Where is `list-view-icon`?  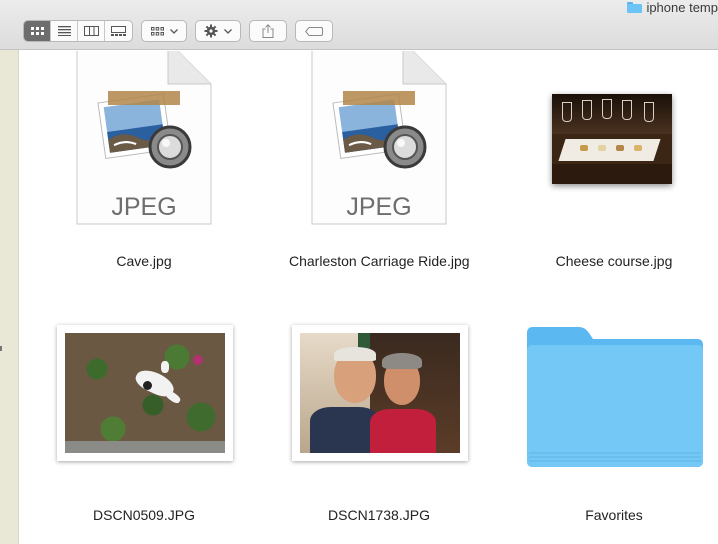 list-view-icon is located at coordinates (64, 31).